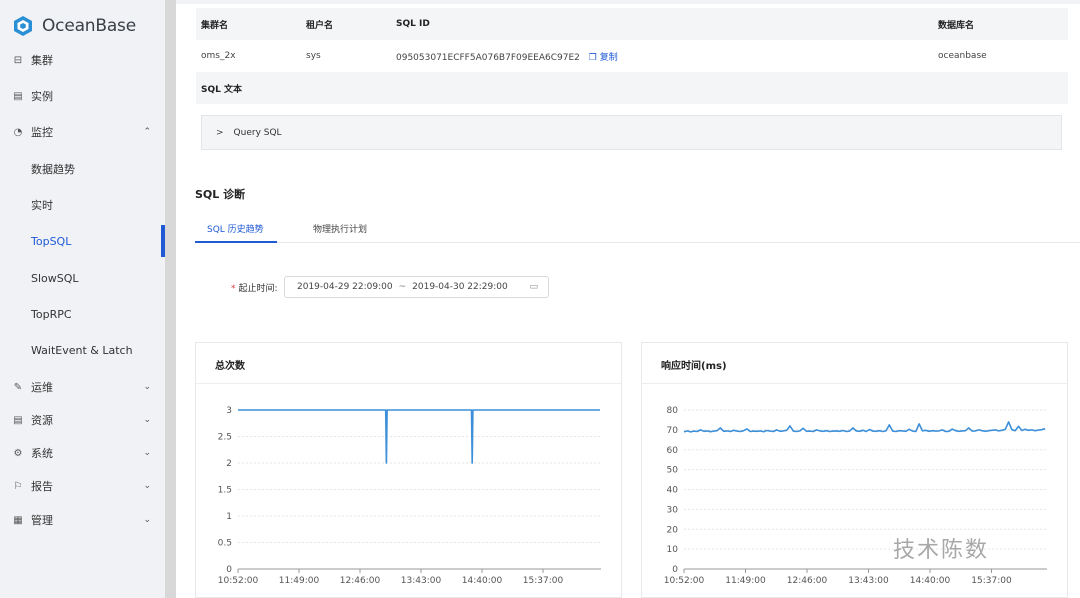 The width and height of the screenshot is (1080, 598). What do you see at coordinates (345, 287) in the screenshot?
I see `range-start-input: 2019-04-29 22:09:00` at bounding box center [345, 287].